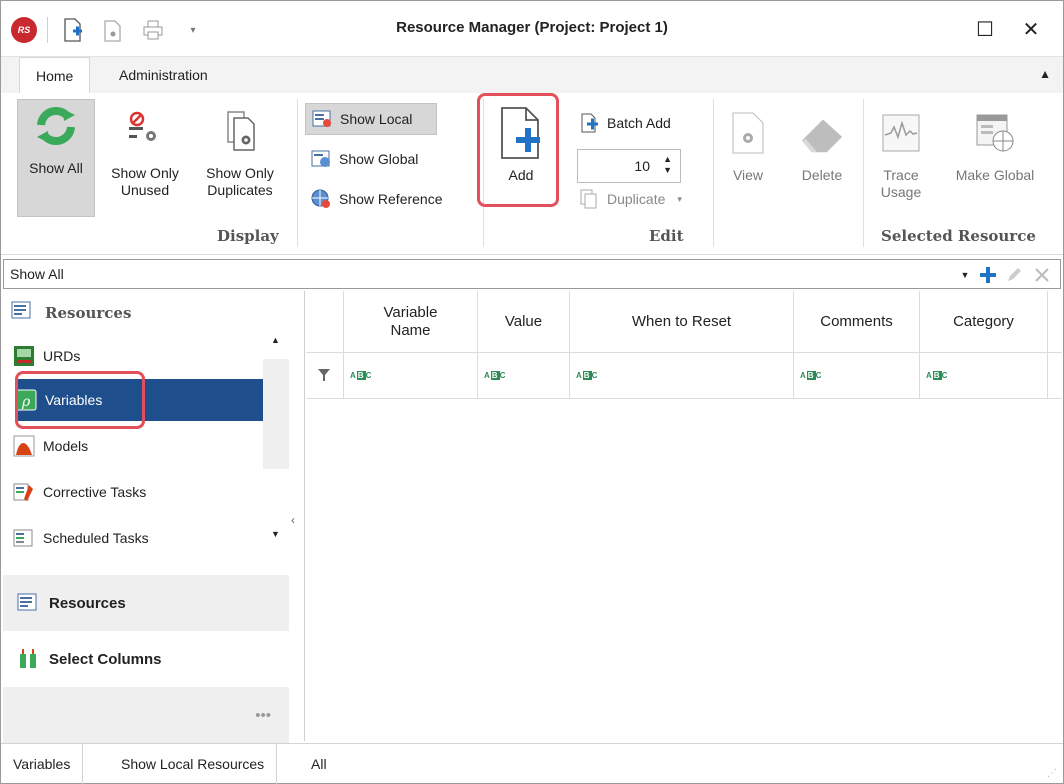 The width and height of the screenshot is (1064, 784). Describe the element at coordinates (1014, 275) in the screenshot. I see `edit-filter-pencil-icon` at that location.